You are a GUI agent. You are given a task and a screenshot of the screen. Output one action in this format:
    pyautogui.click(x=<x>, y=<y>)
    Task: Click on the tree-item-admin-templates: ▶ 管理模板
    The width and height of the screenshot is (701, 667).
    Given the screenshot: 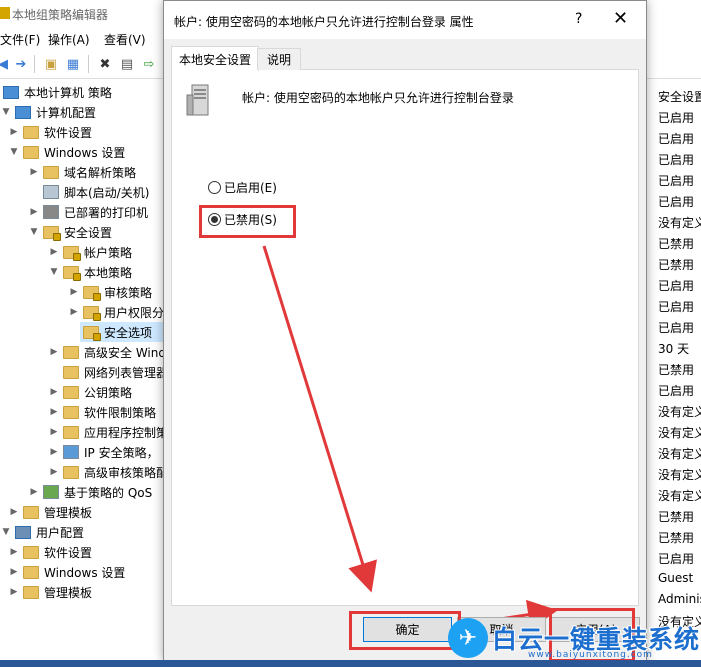 What is the action you would take?
    pyautogui.click(x=46, y=512)
    